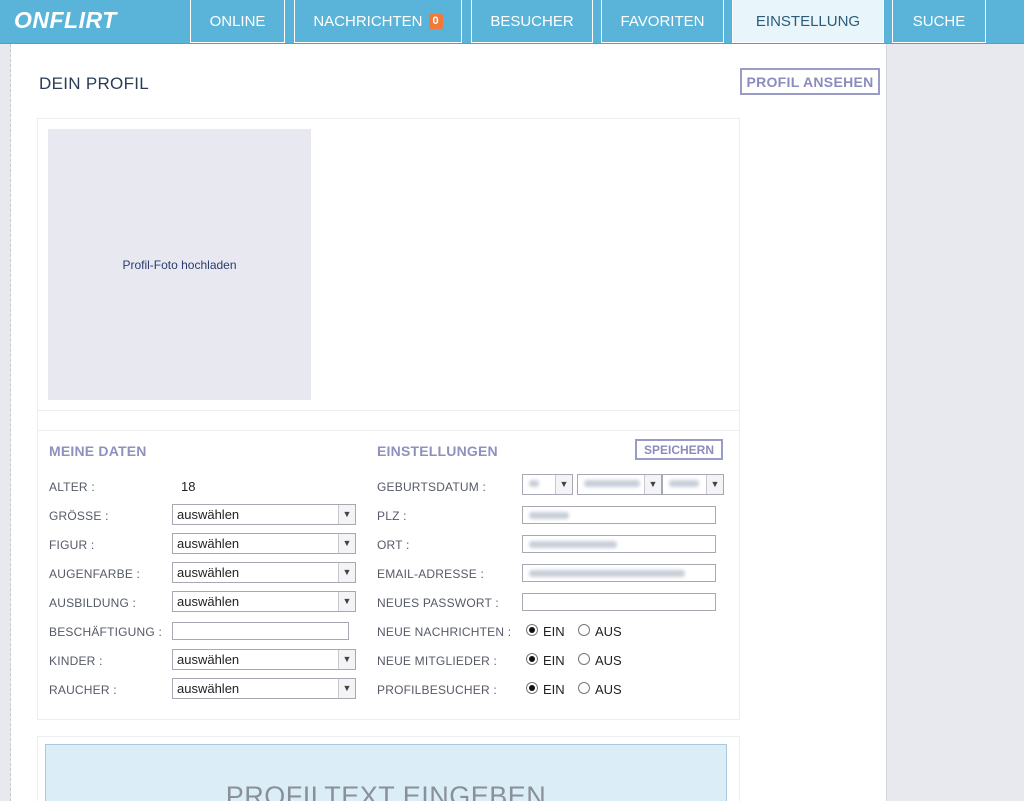  I want to click on nav-favoriten-label: FAVORITEN, so click(662, 21).